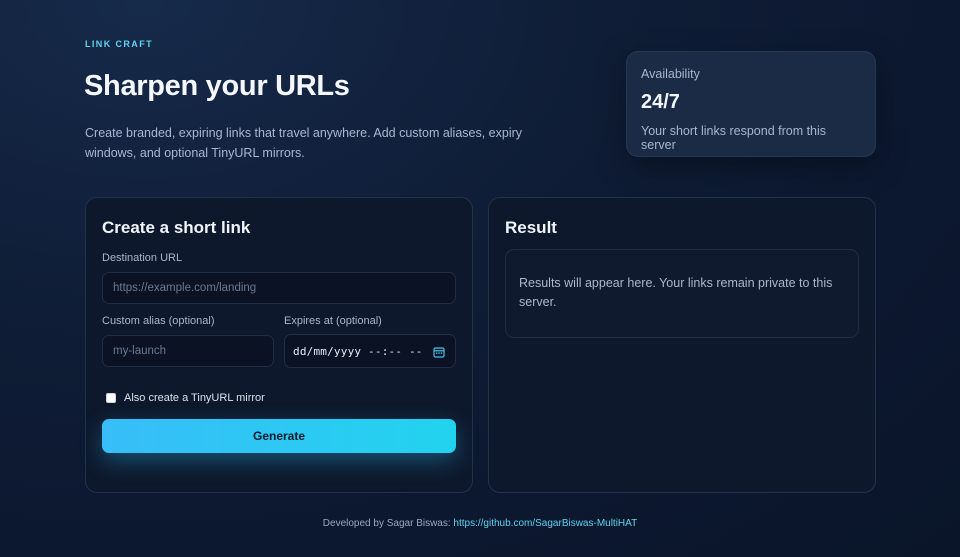 The height and width of the screenshot is (557, 960). Describe the element at coordinates (158, 321) in the screenshot. I see `custom-alias-label: Custom alias (optional)` at that location.